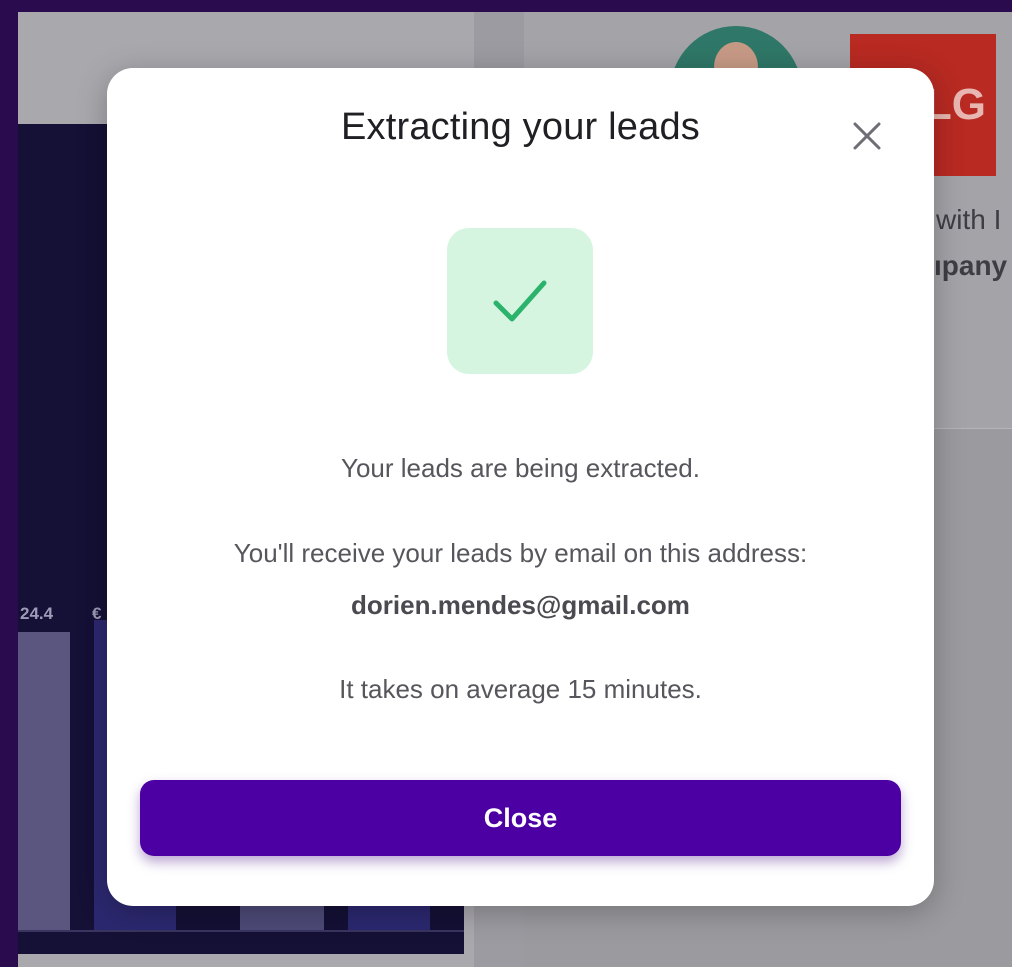  Describe the element at coordinates (969, 219) in the screenshot. I see `profile-snippet-line1: with I` at that location.